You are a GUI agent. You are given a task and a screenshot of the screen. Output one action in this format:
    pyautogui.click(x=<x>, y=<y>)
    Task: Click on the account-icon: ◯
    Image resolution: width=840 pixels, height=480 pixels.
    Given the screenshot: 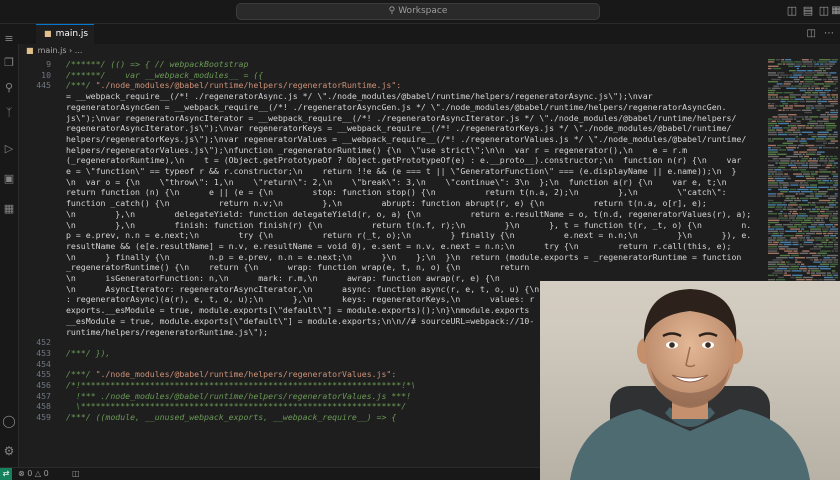 What is the action you would take?
    pyautogui.click(x=9, y=421)
    